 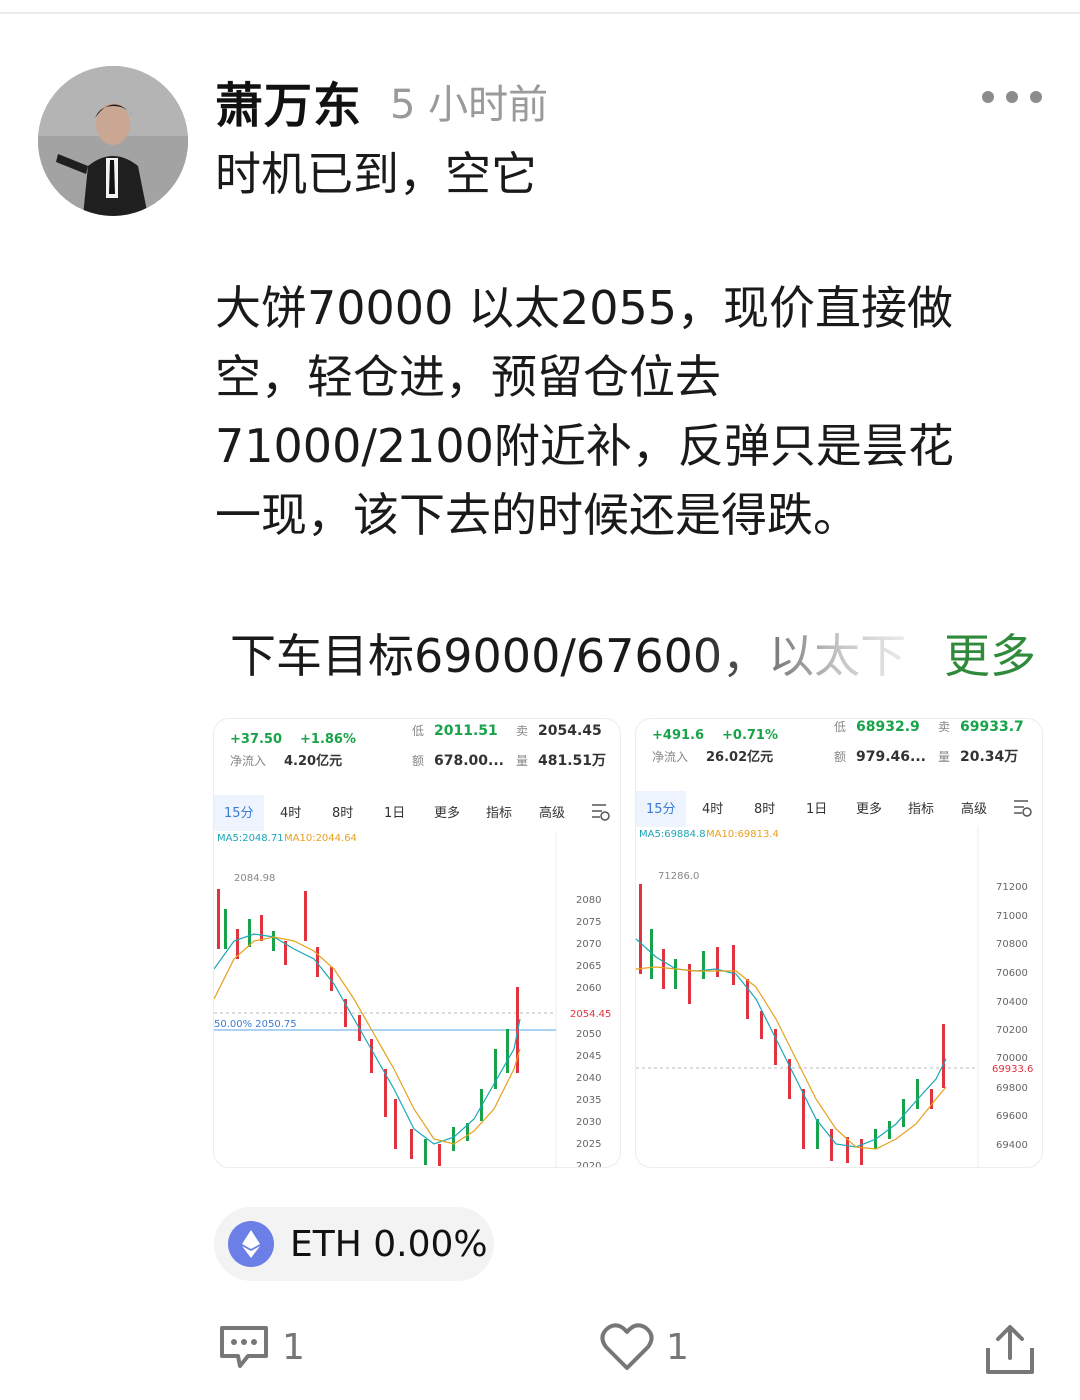 I want to click on high-mark: 2084.98, so click(x=254, y=878).